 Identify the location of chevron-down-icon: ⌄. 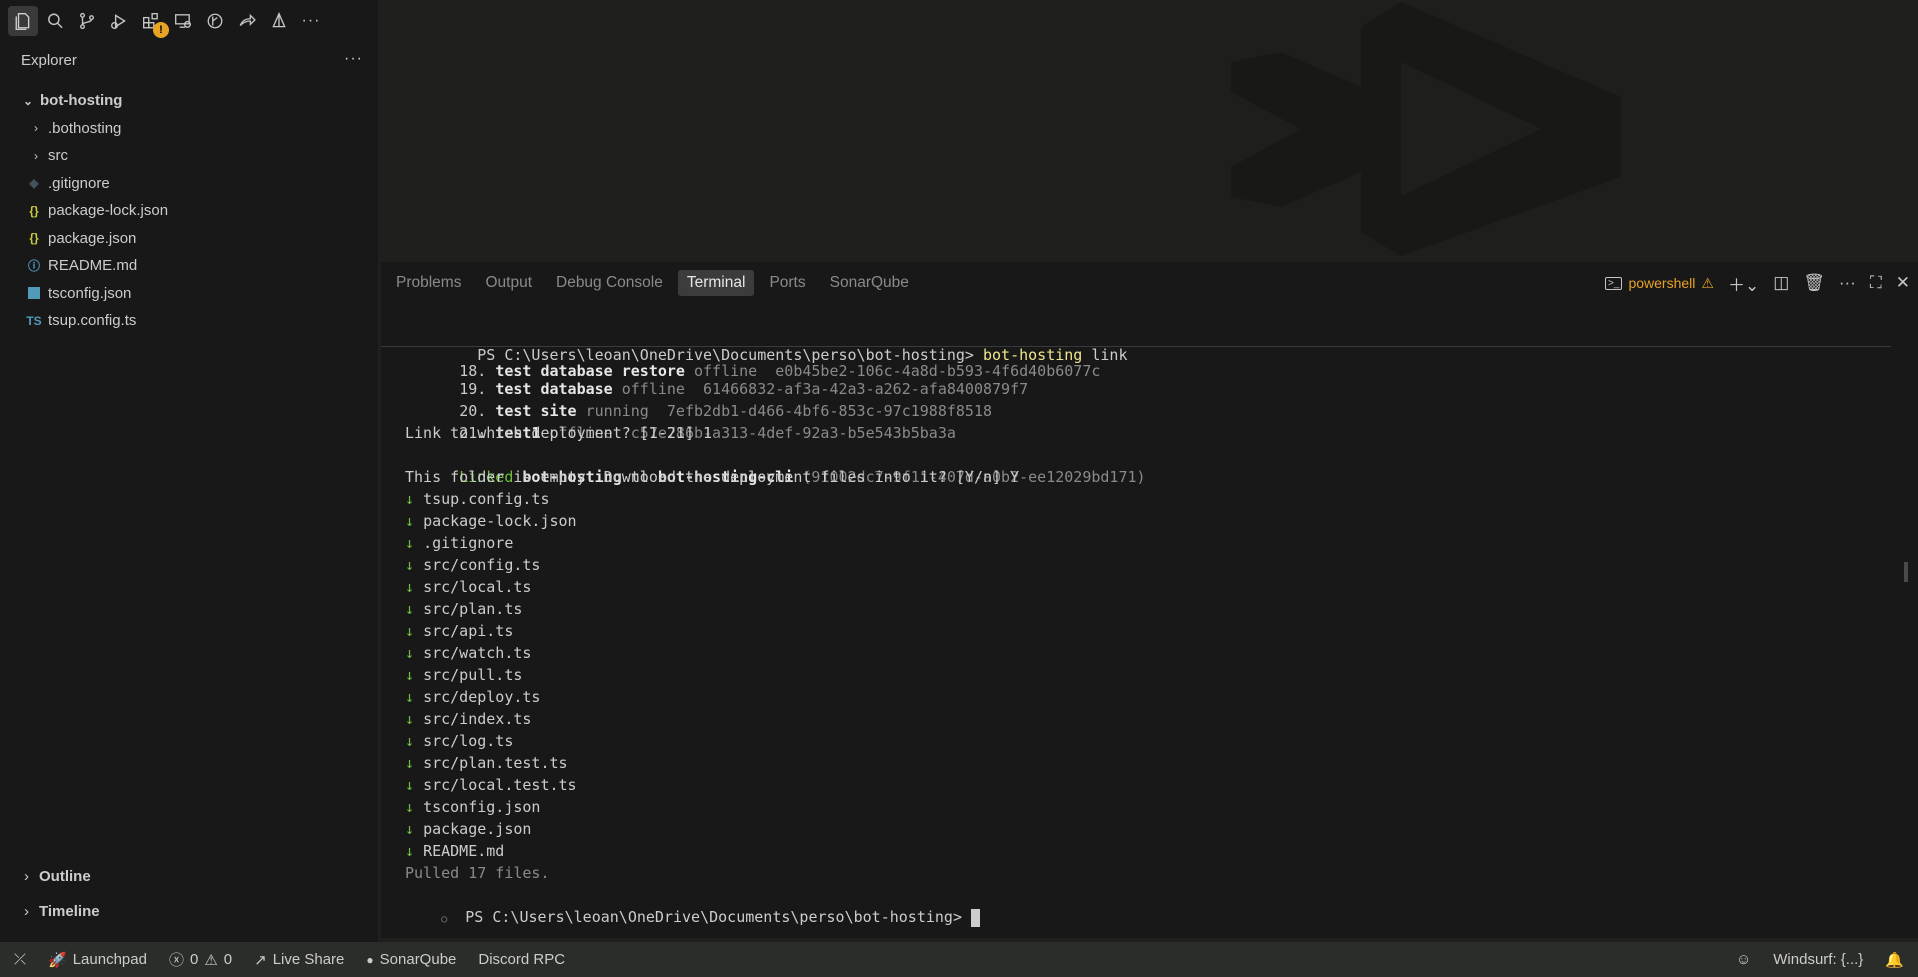
(28, 100).